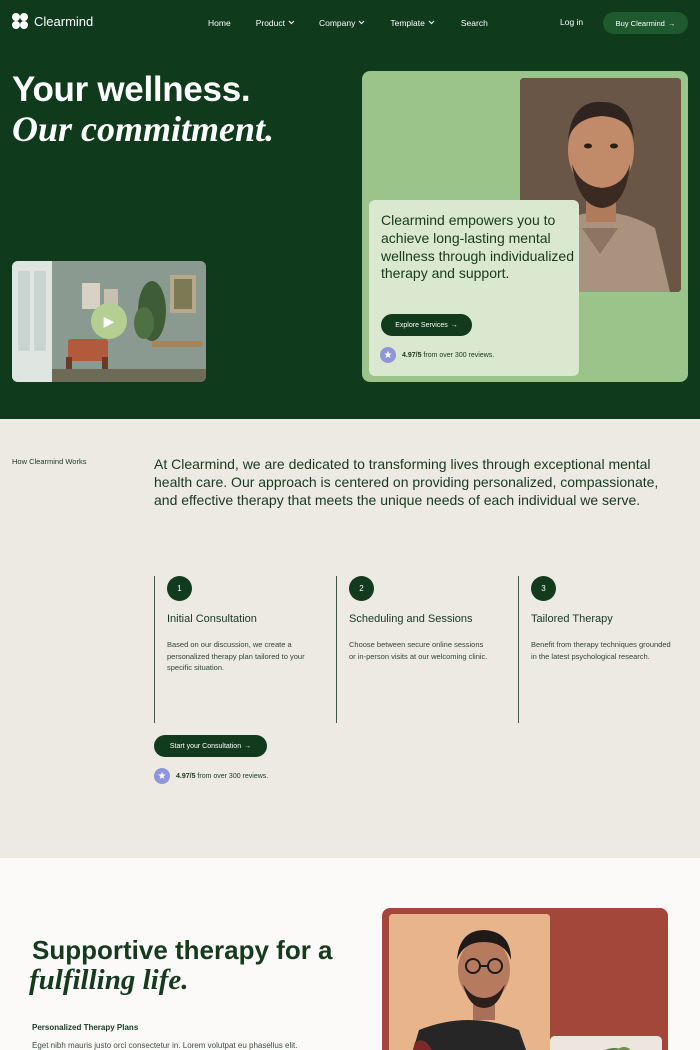 The width and height of the screenshot is (700, 1050). Describe the element at coordinates (20, 21) in the screenshot. I see `clover-logo-icon` at that location.